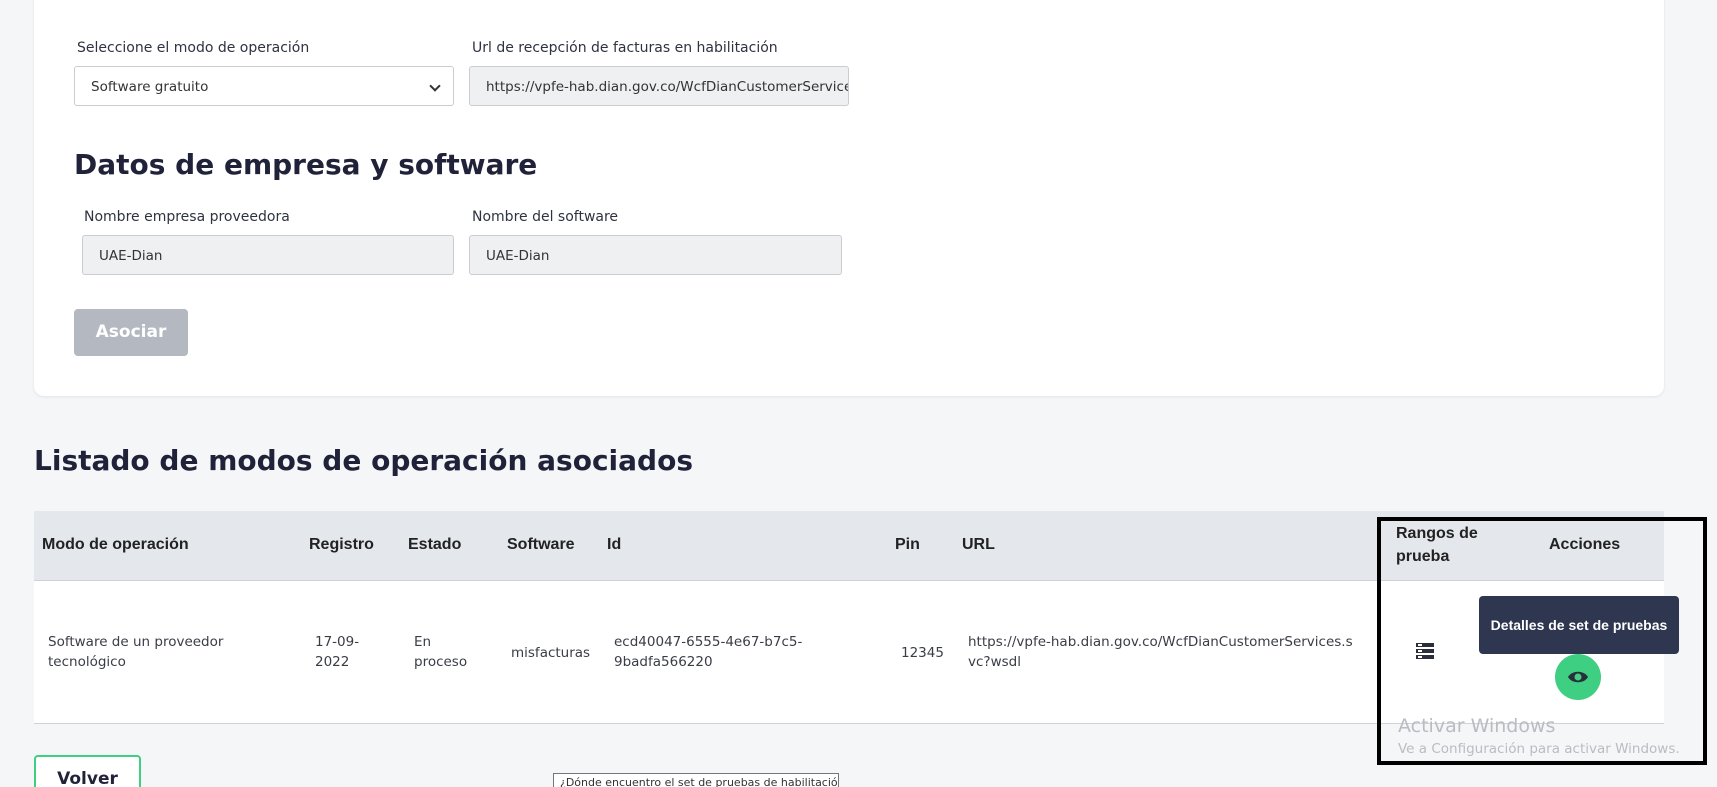  Describe the element at coordinates (435, 86) in the screenshot. I see `chevron-down-icon` at that location.